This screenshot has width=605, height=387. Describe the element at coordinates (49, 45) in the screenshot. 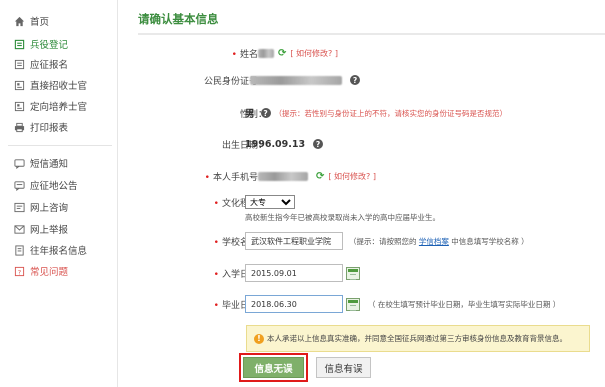

I see `sidebar-item-label: 兵役登记` at that location.